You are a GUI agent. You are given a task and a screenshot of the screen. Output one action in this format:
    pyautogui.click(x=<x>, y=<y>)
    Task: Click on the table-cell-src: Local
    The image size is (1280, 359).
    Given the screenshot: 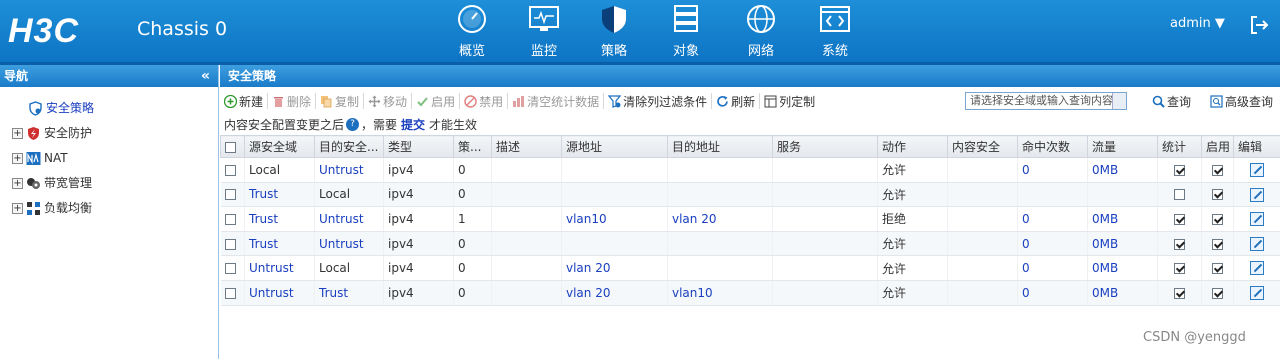 What is the action you would take?
    pyautogui.click(x=279, y=170)
    